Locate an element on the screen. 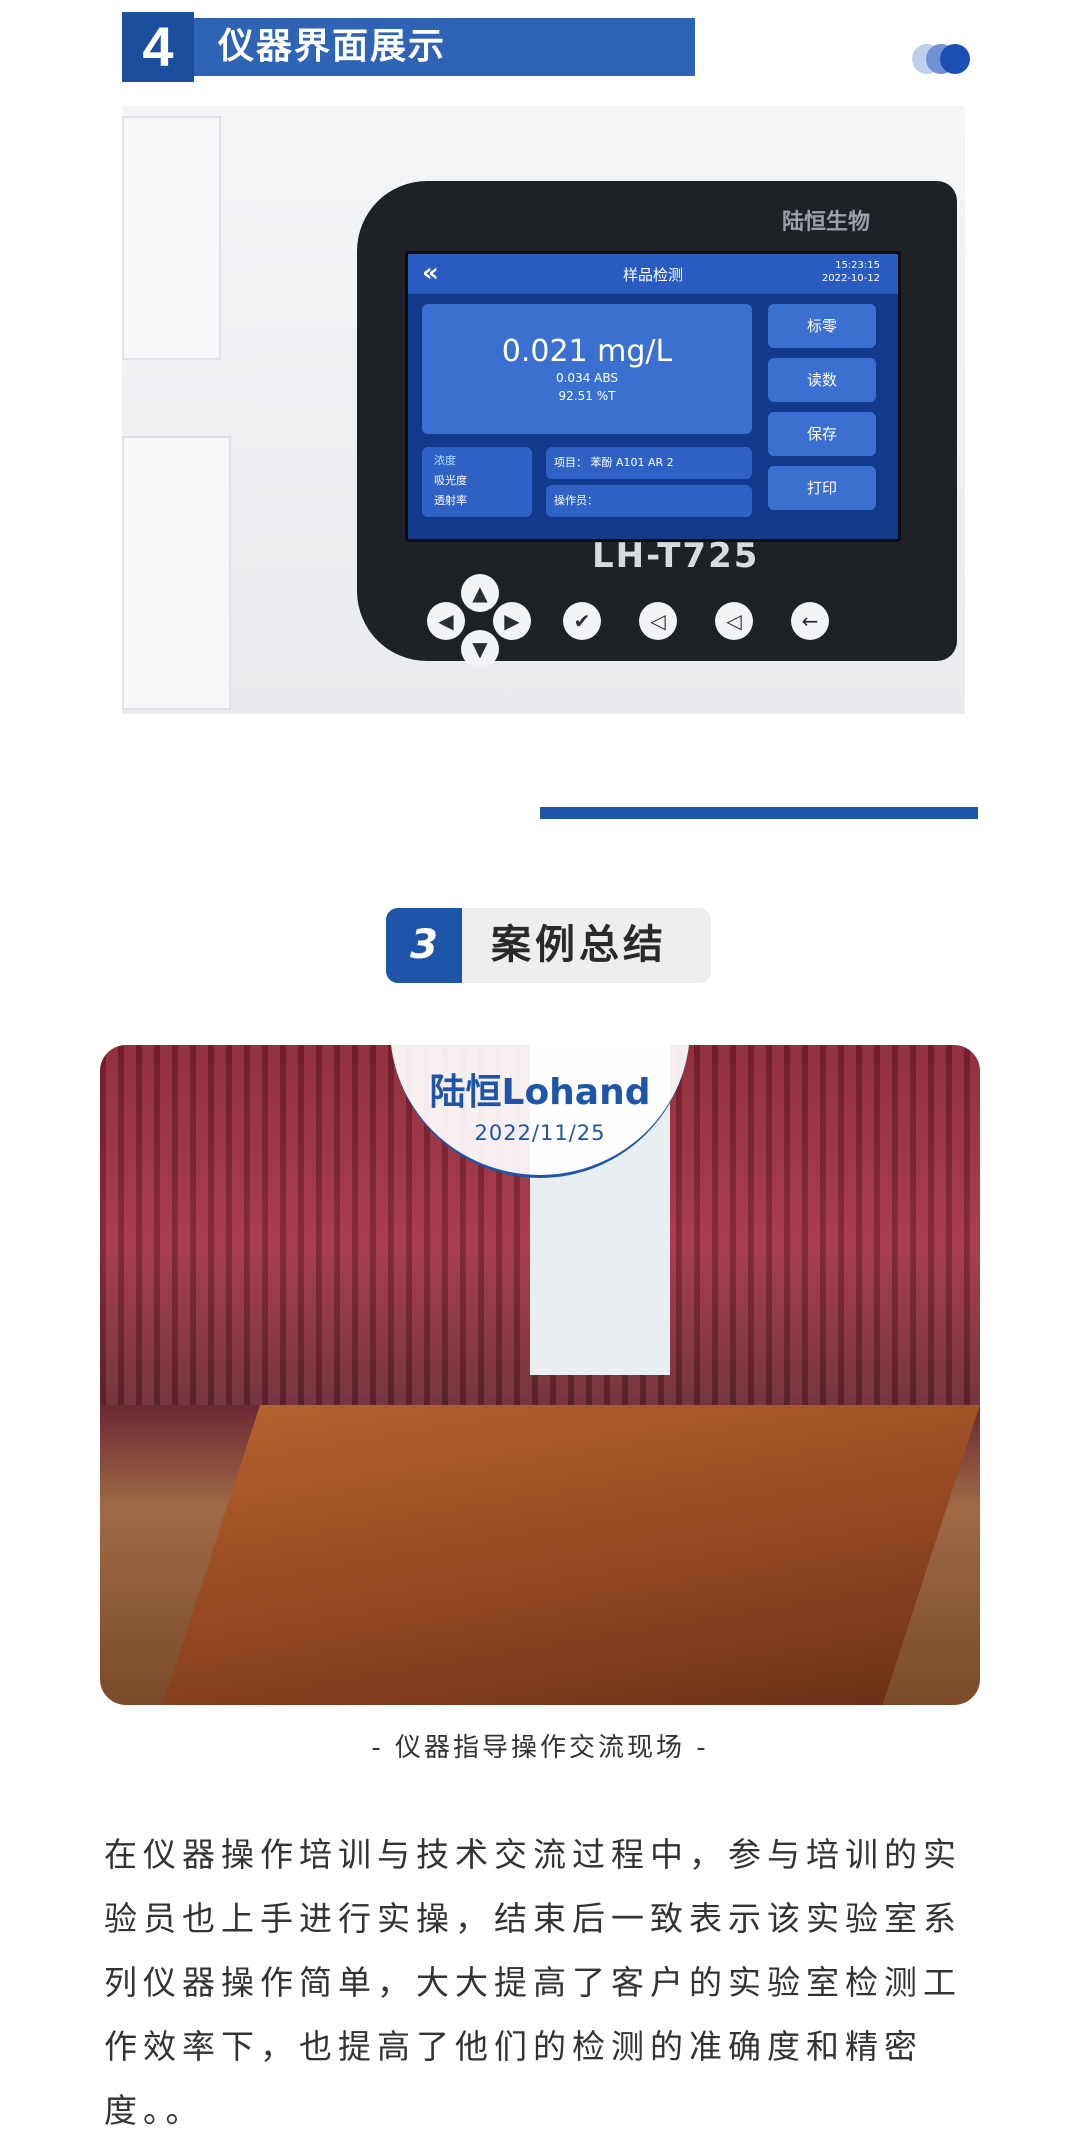 The image size is (1080, 2143). mode-list: 浓度 吸光度 透射率 is located at coordinates (477, 482).